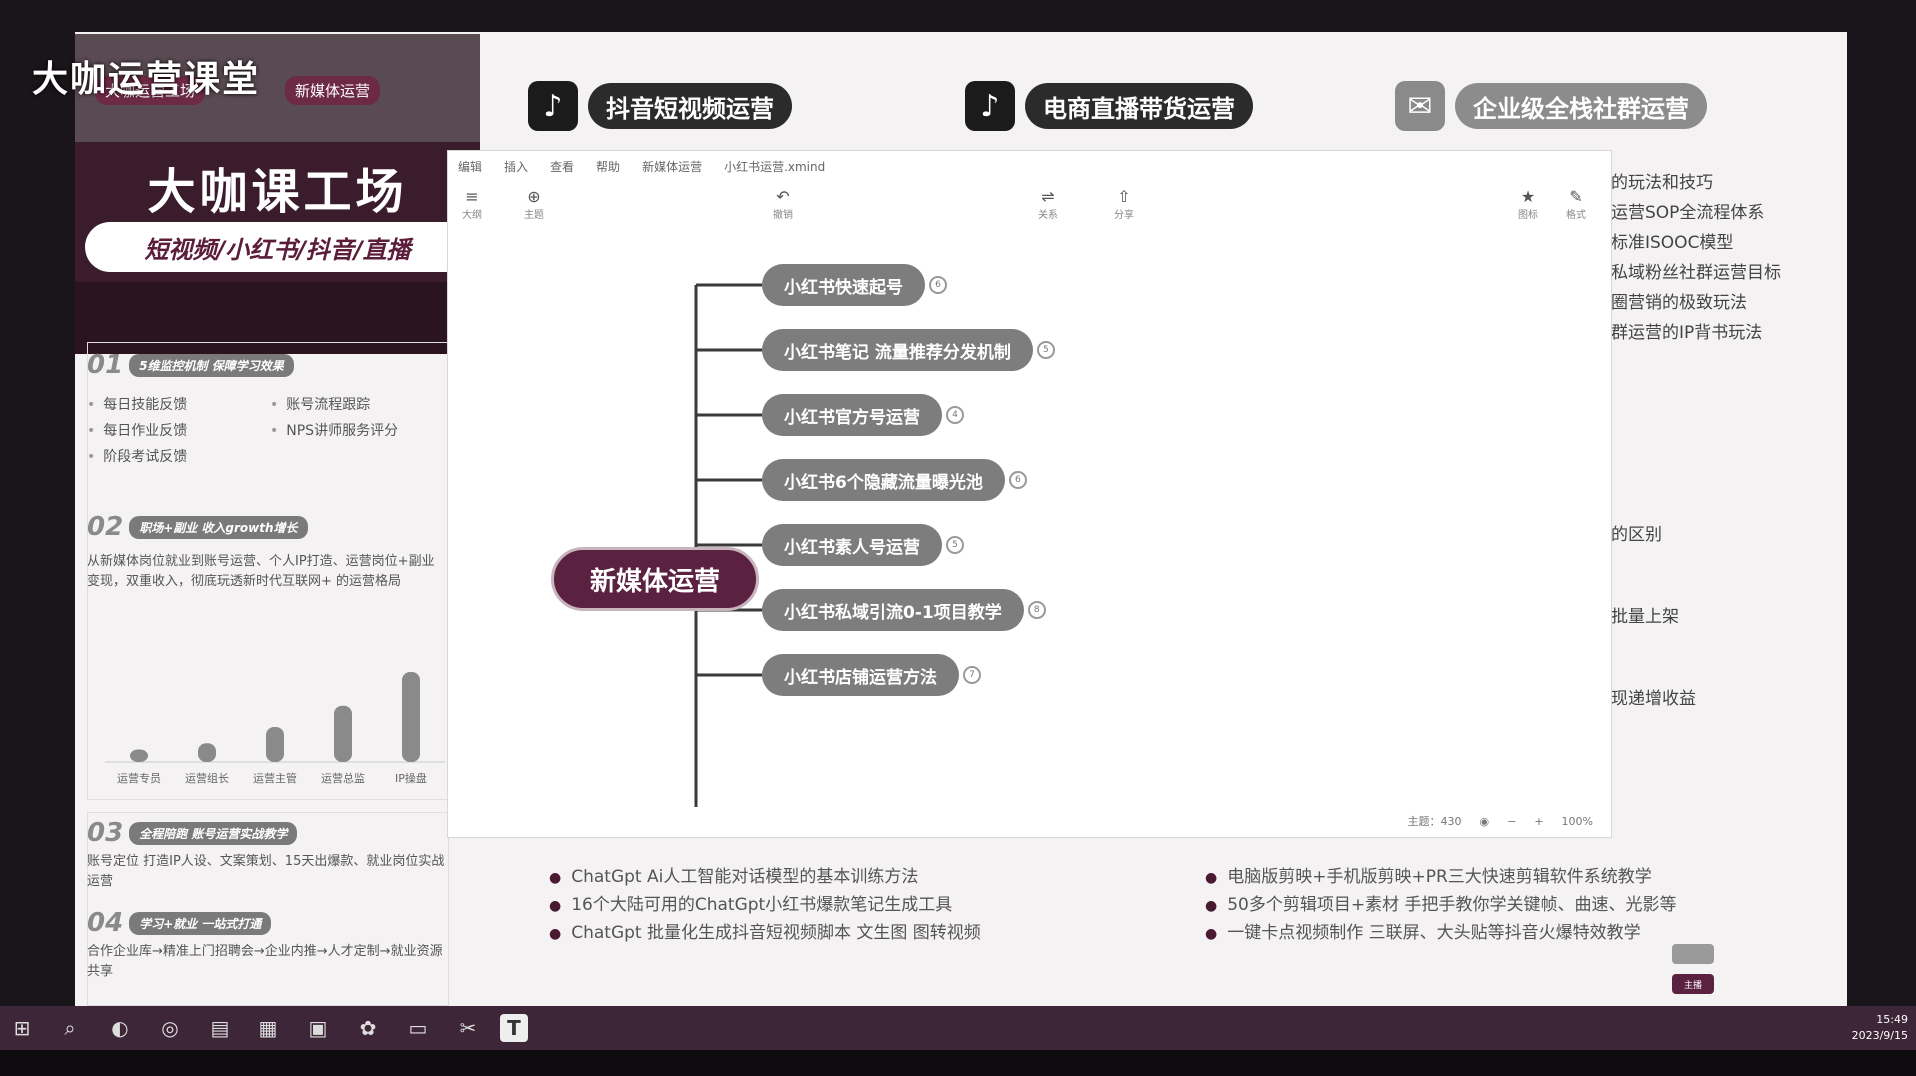  Describe the element at coordinates (1687, 333) in the screenshot. I see `list-item: 群运营的IP背书玩法` at that location.